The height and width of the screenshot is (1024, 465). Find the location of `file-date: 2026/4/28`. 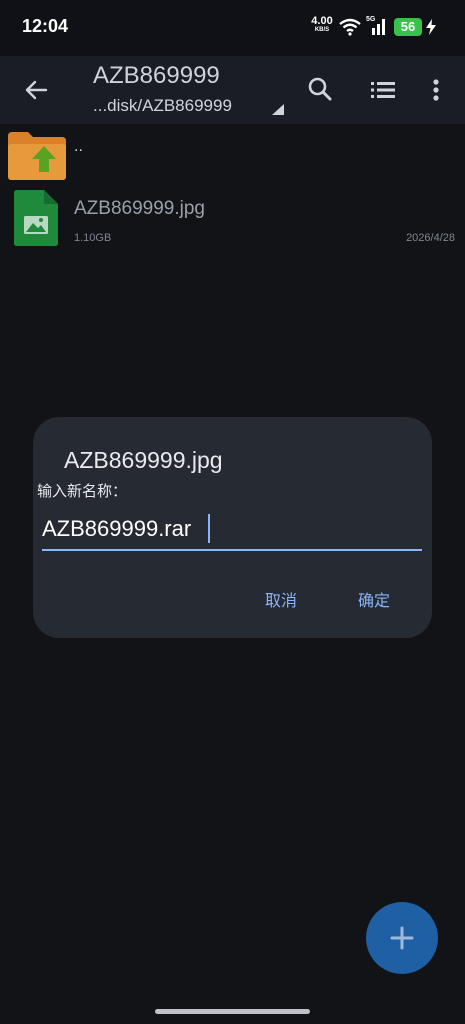

file-date: 2026/4/28 is located at coordinates (430, 238).